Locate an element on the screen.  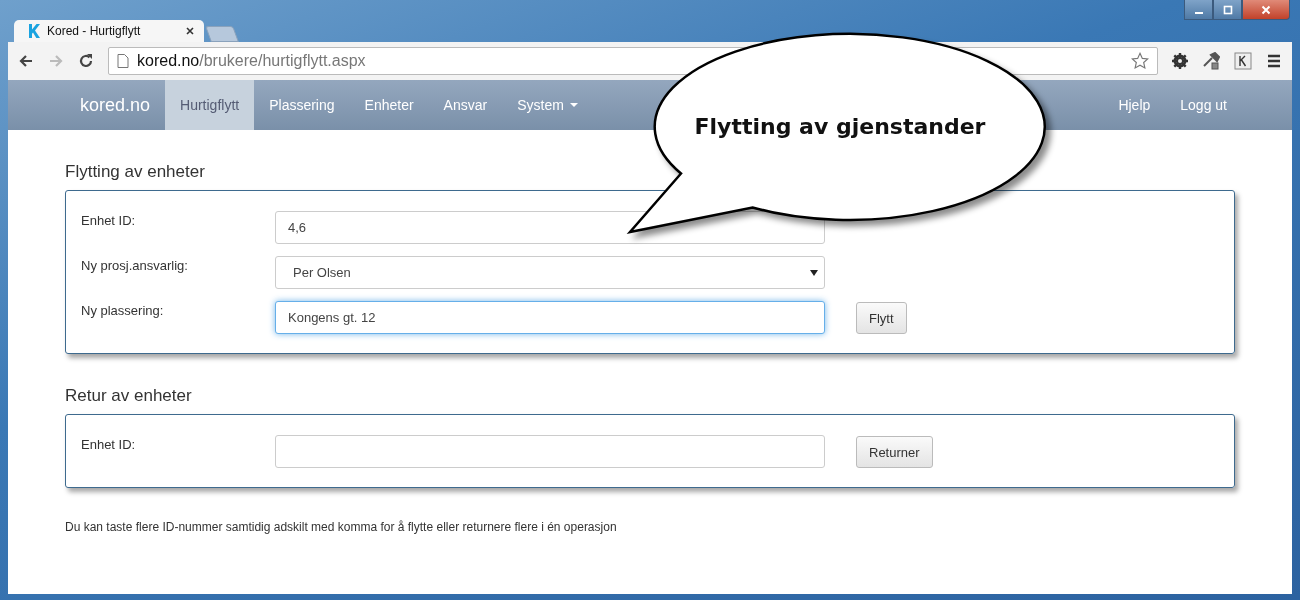
browser-tab: Kored - Hurtigflytt is located at coordinates (109, 31).